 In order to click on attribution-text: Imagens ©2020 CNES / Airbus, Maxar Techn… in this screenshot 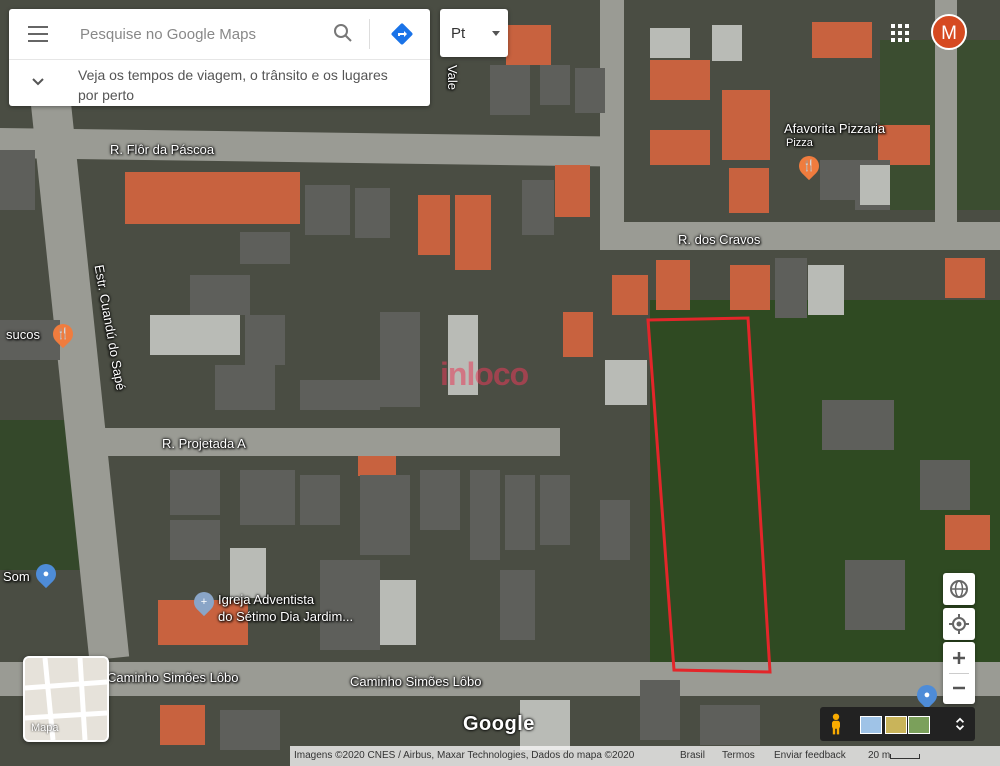, I will do `click(464, 755)`.